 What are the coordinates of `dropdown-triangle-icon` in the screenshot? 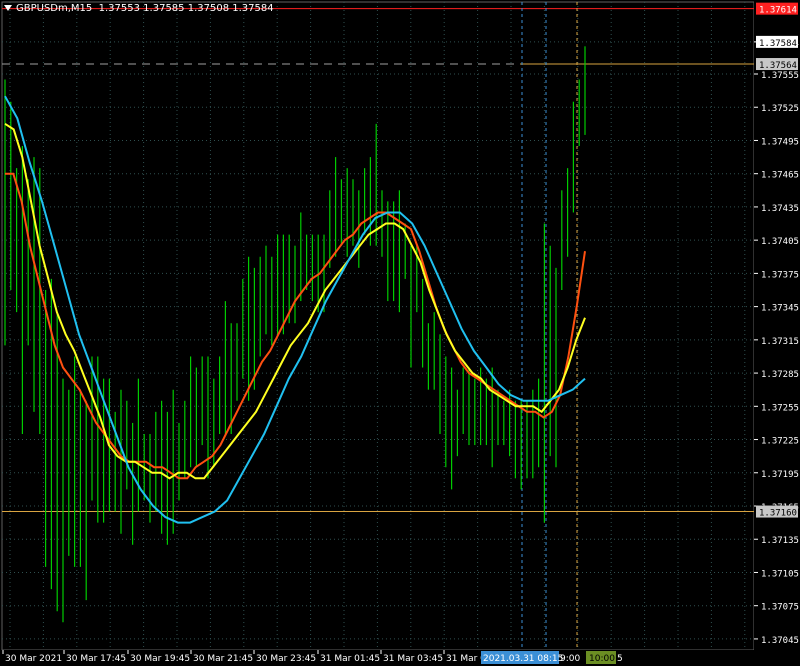 It's located at (8, 8).